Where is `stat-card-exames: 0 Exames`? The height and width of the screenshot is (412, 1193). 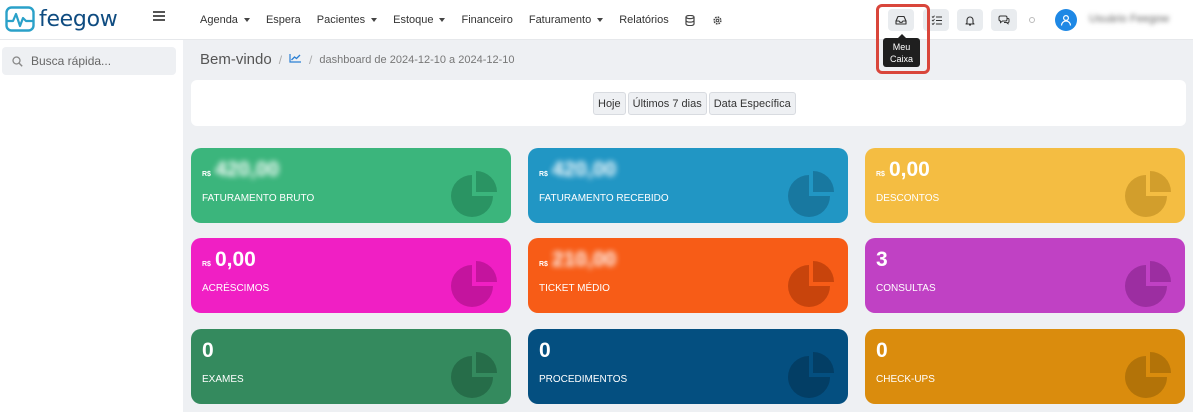
stat-card-exames: 0 Exames is located at coordinates (351, 366).